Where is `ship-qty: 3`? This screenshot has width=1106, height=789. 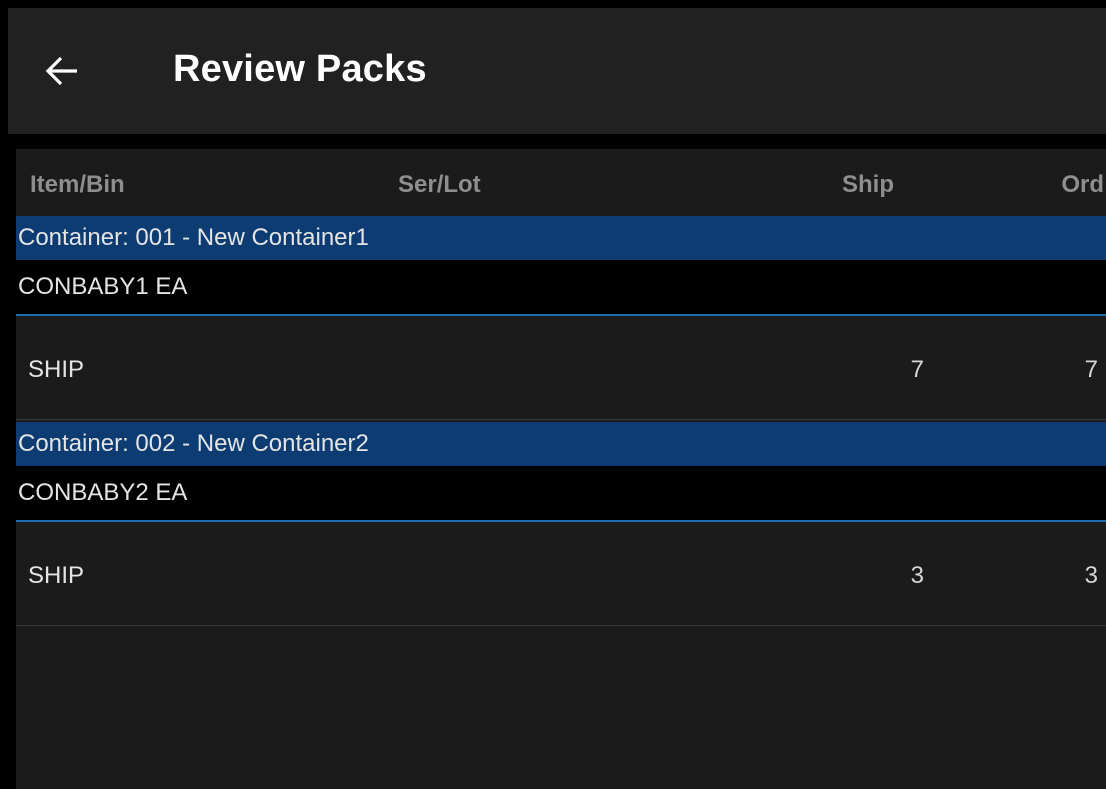
ship-qty: 3 is located at coordinates (917, 575).